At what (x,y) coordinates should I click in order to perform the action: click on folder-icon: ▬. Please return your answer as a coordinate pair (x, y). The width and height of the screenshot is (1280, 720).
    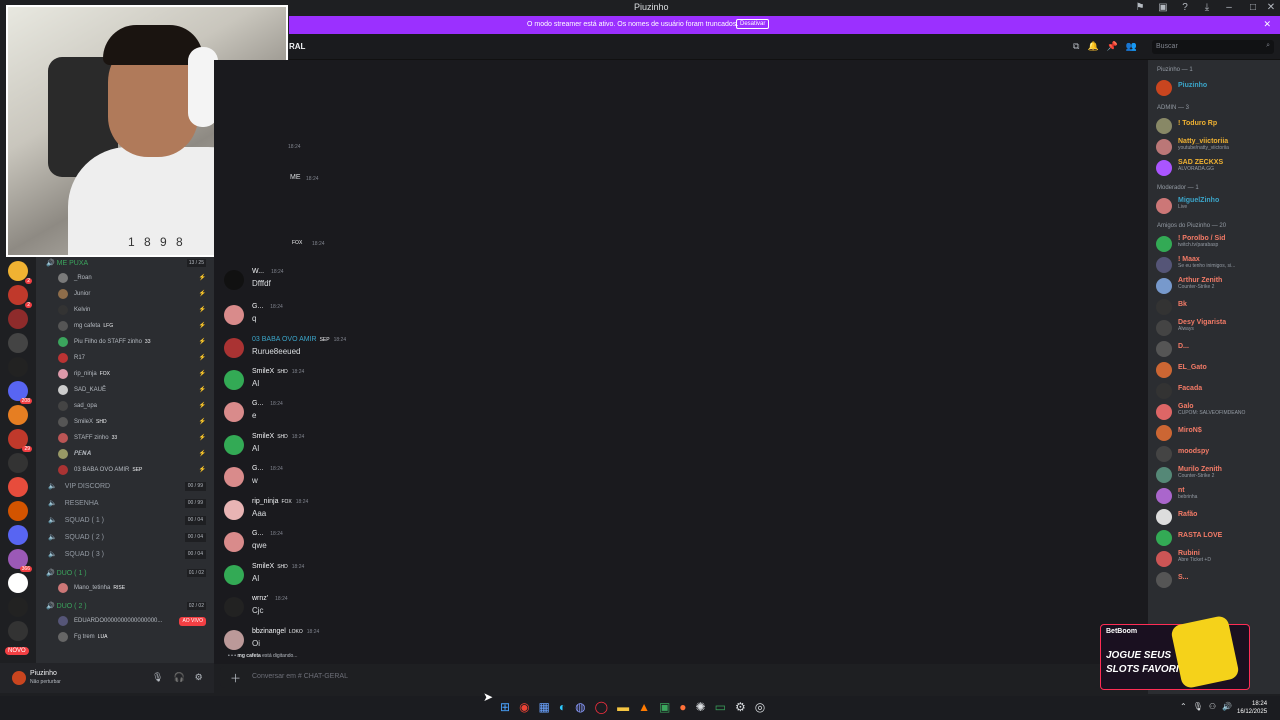
    Looking at the image, I should click on (627, 707).